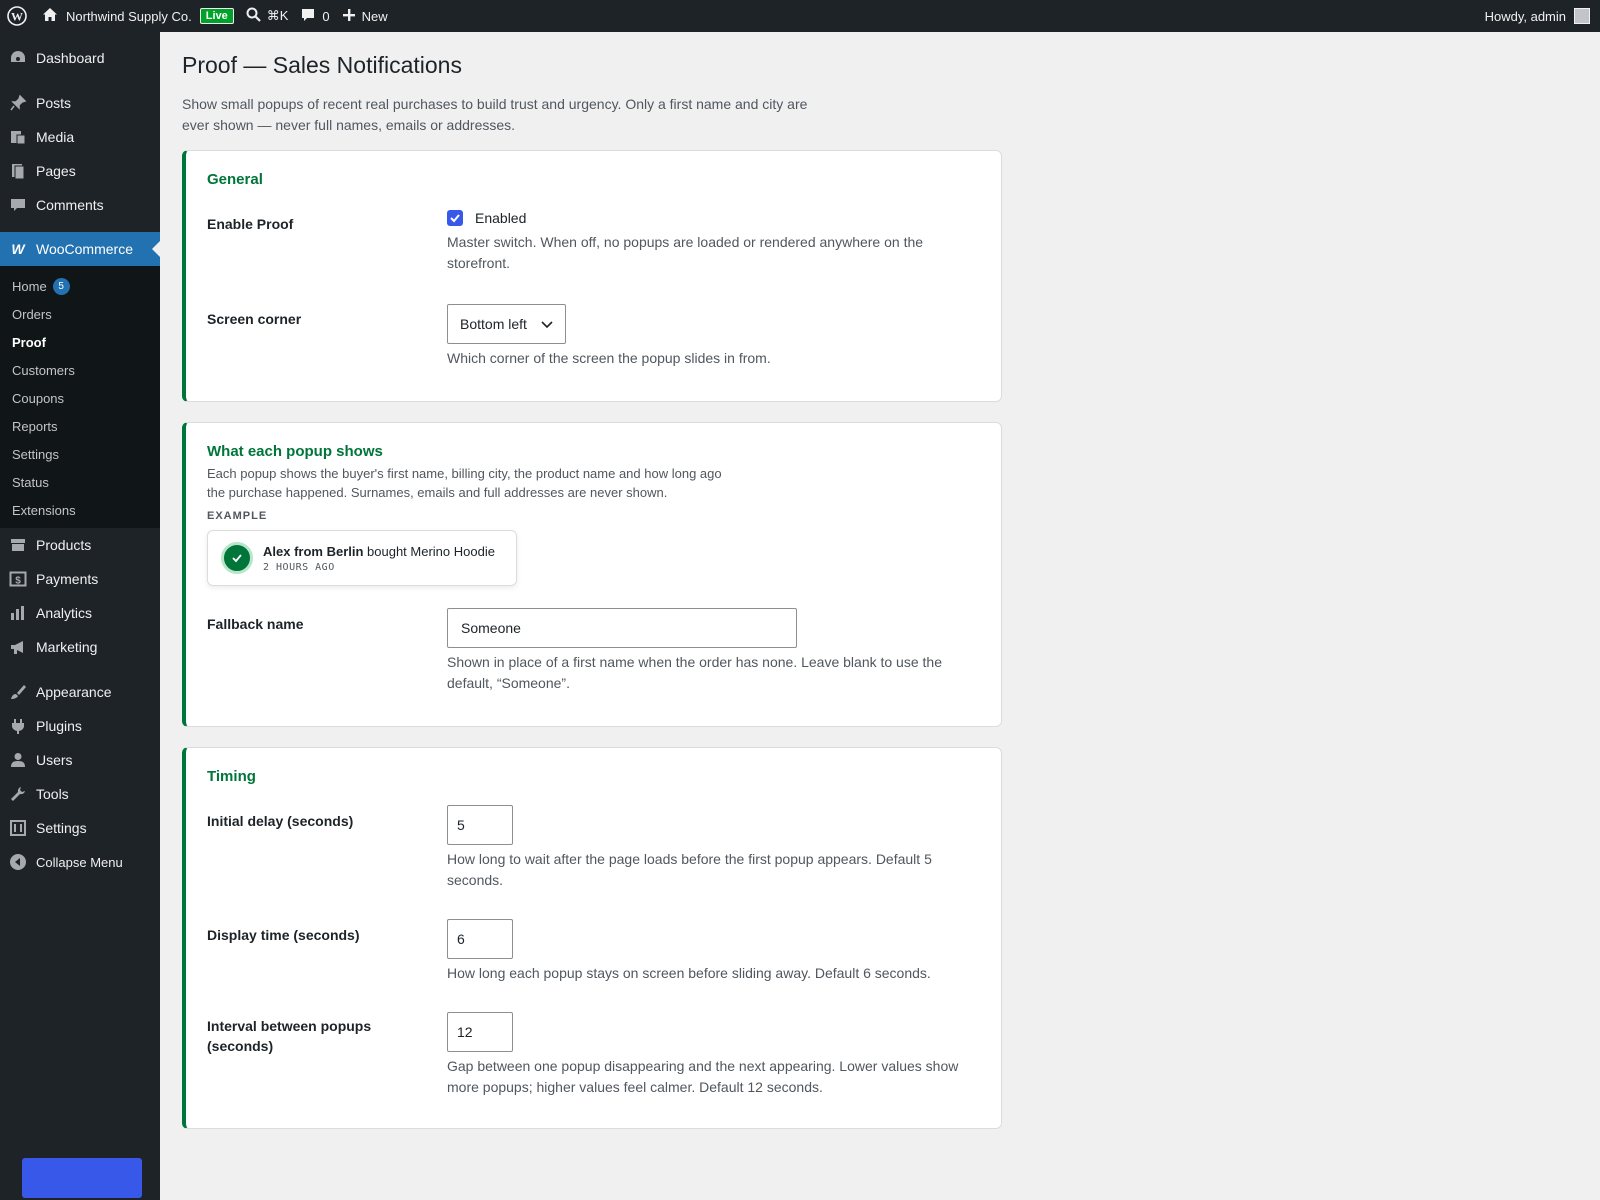 The height and width of the screenshot is (1200, 1600). I want to click on menu-item-posts: Posts, so click(80, 103).